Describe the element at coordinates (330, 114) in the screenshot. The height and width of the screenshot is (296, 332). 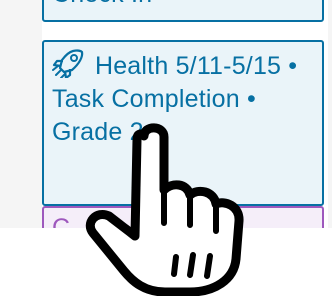
I see `calendar-right-gutter` at that location.